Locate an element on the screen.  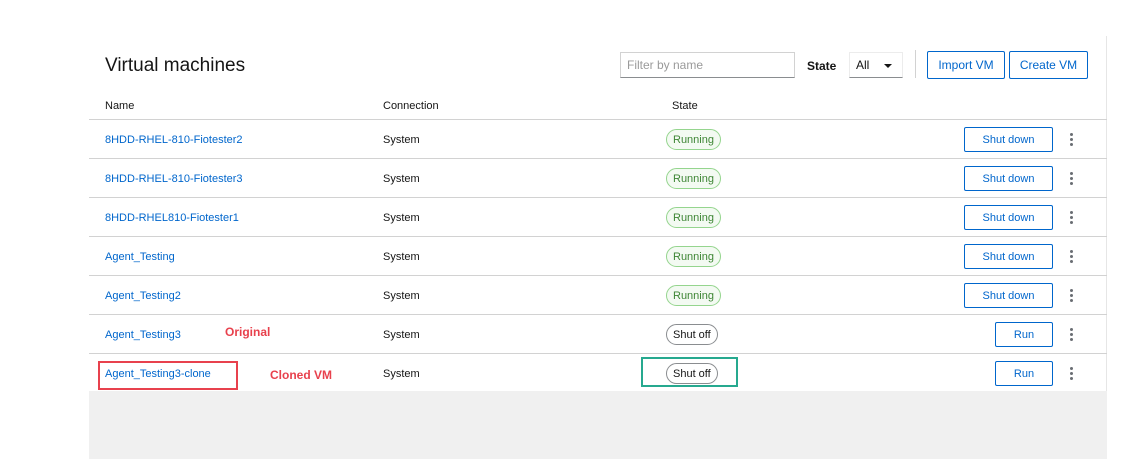
import-vm-button: Import VM is located at coordinates (966, 65).